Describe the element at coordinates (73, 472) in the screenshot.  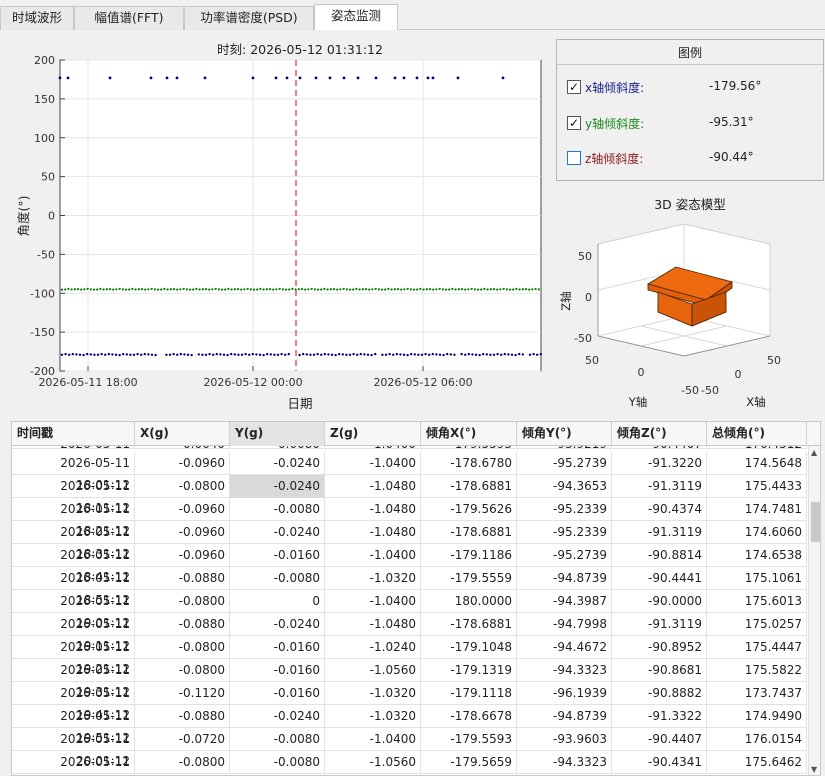
I see `table-cell: 2026-05-11 18:01:12` at that location.